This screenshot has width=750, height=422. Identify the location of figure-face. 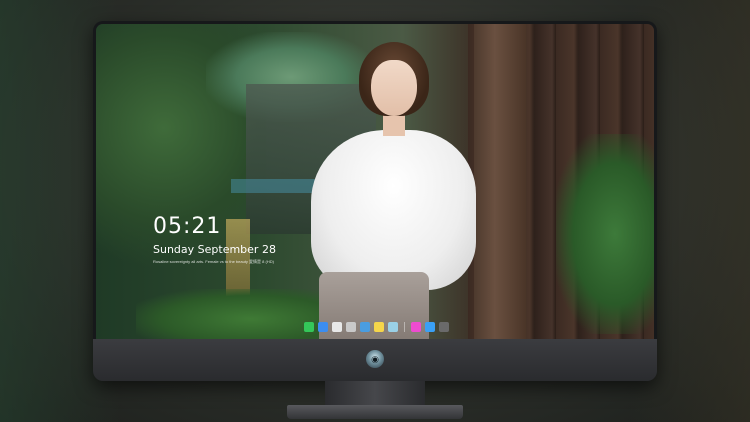
(394, 88).